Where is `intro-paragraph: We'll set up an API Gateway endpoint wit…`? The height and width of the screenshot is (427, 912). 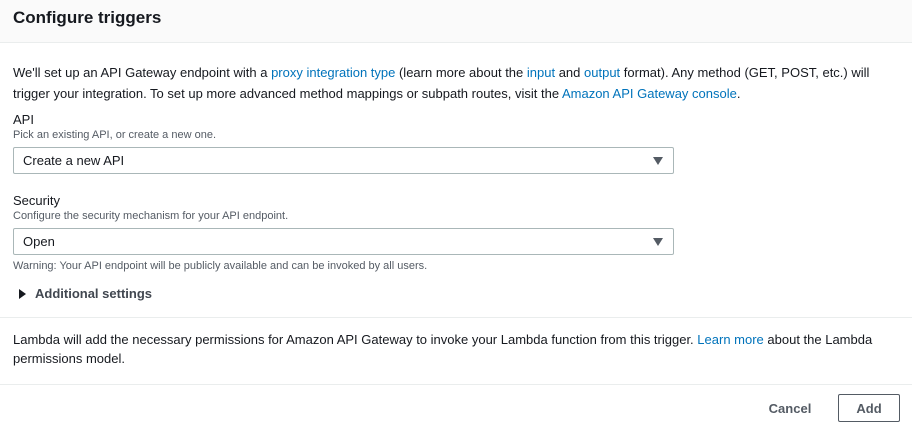 intro-paragraph: We'll set up an API Gateway endpoint wit… is located at coordinates (453, 83).